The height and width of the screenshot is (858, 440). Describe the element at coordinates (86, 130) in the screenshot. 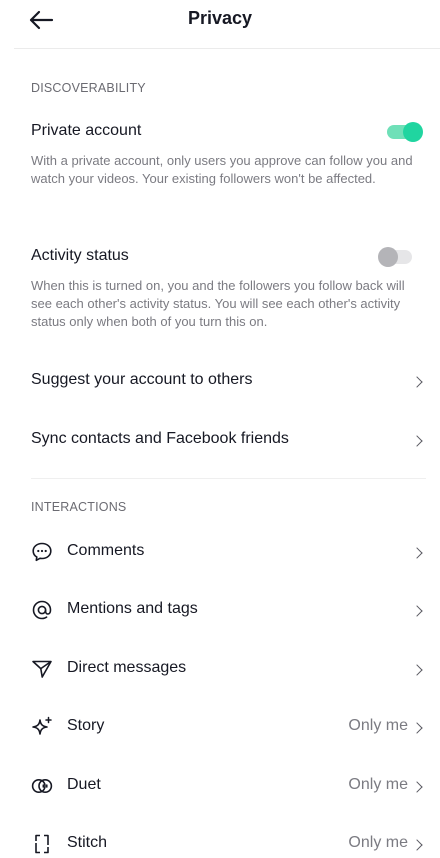

I see `private-account-title: Private account` at that location.